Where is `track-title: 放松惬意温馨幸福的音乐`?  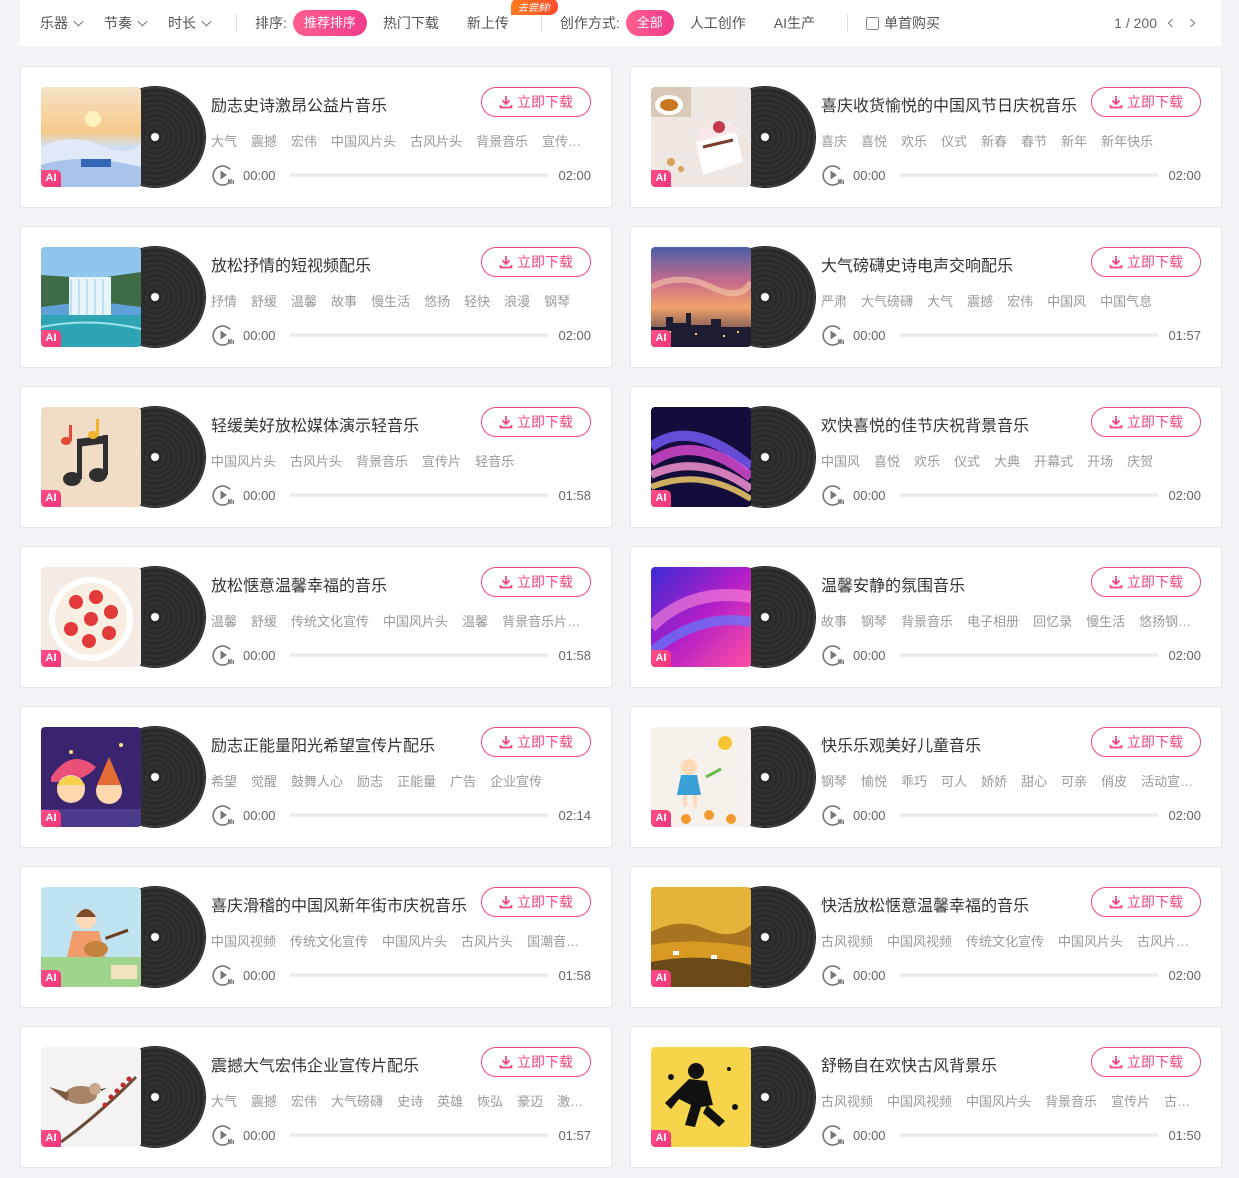 track-title: 放松惬意温馨幸福的音乐 is located at coordinates (342, 584).